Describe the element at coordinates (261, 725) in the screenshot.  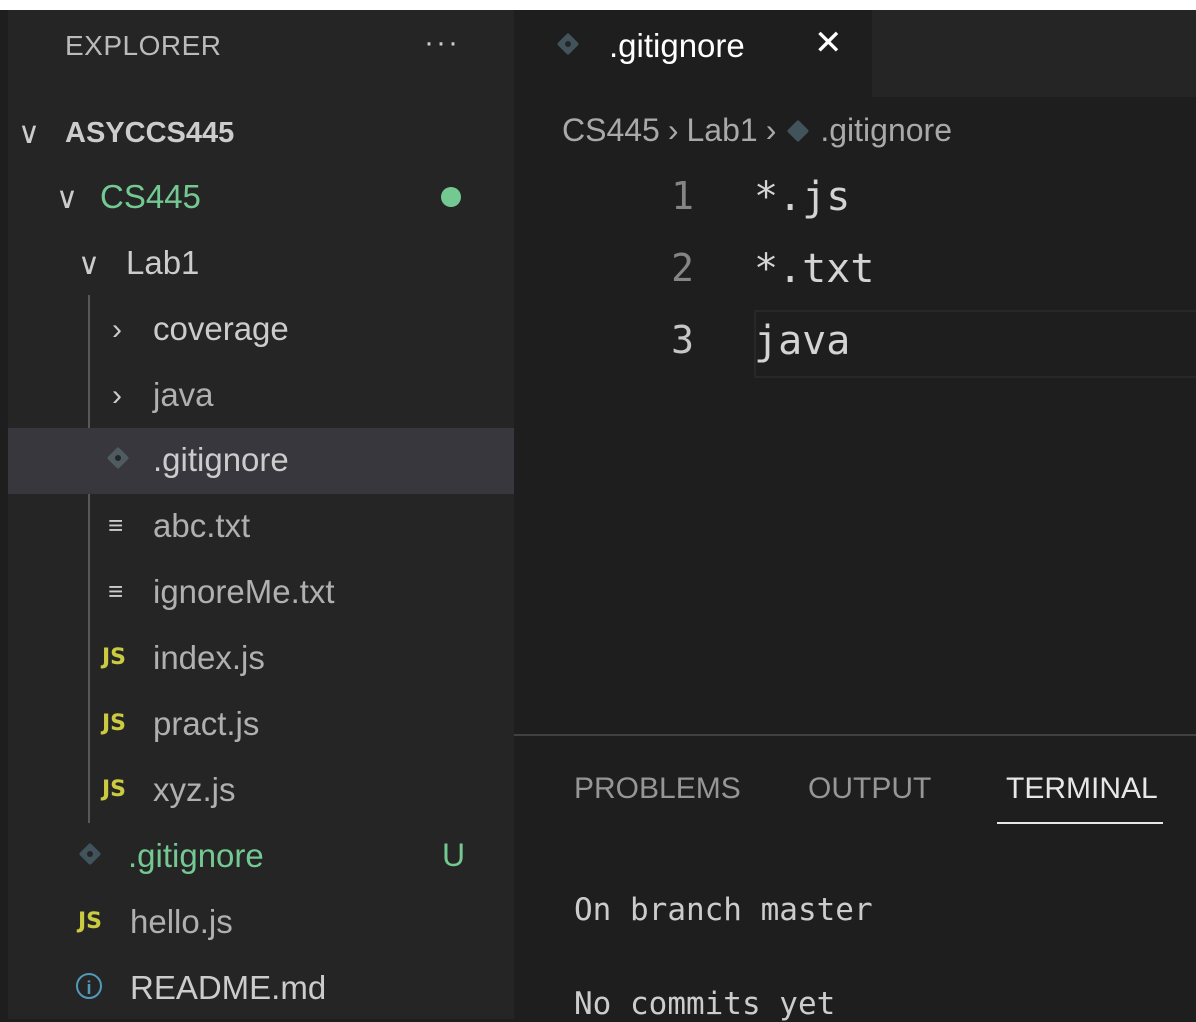
I see `tree-file-pract-js: JS pract.js` at that location.